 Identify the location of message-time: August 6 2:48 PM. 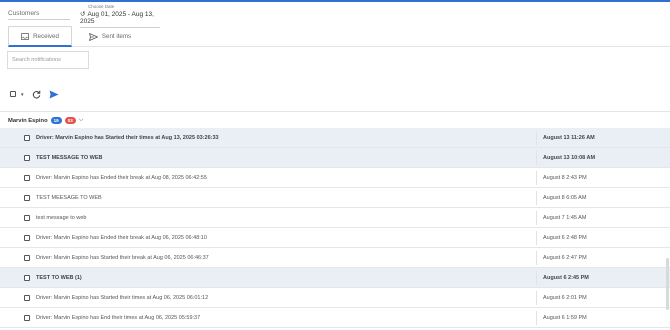
(565, 238).